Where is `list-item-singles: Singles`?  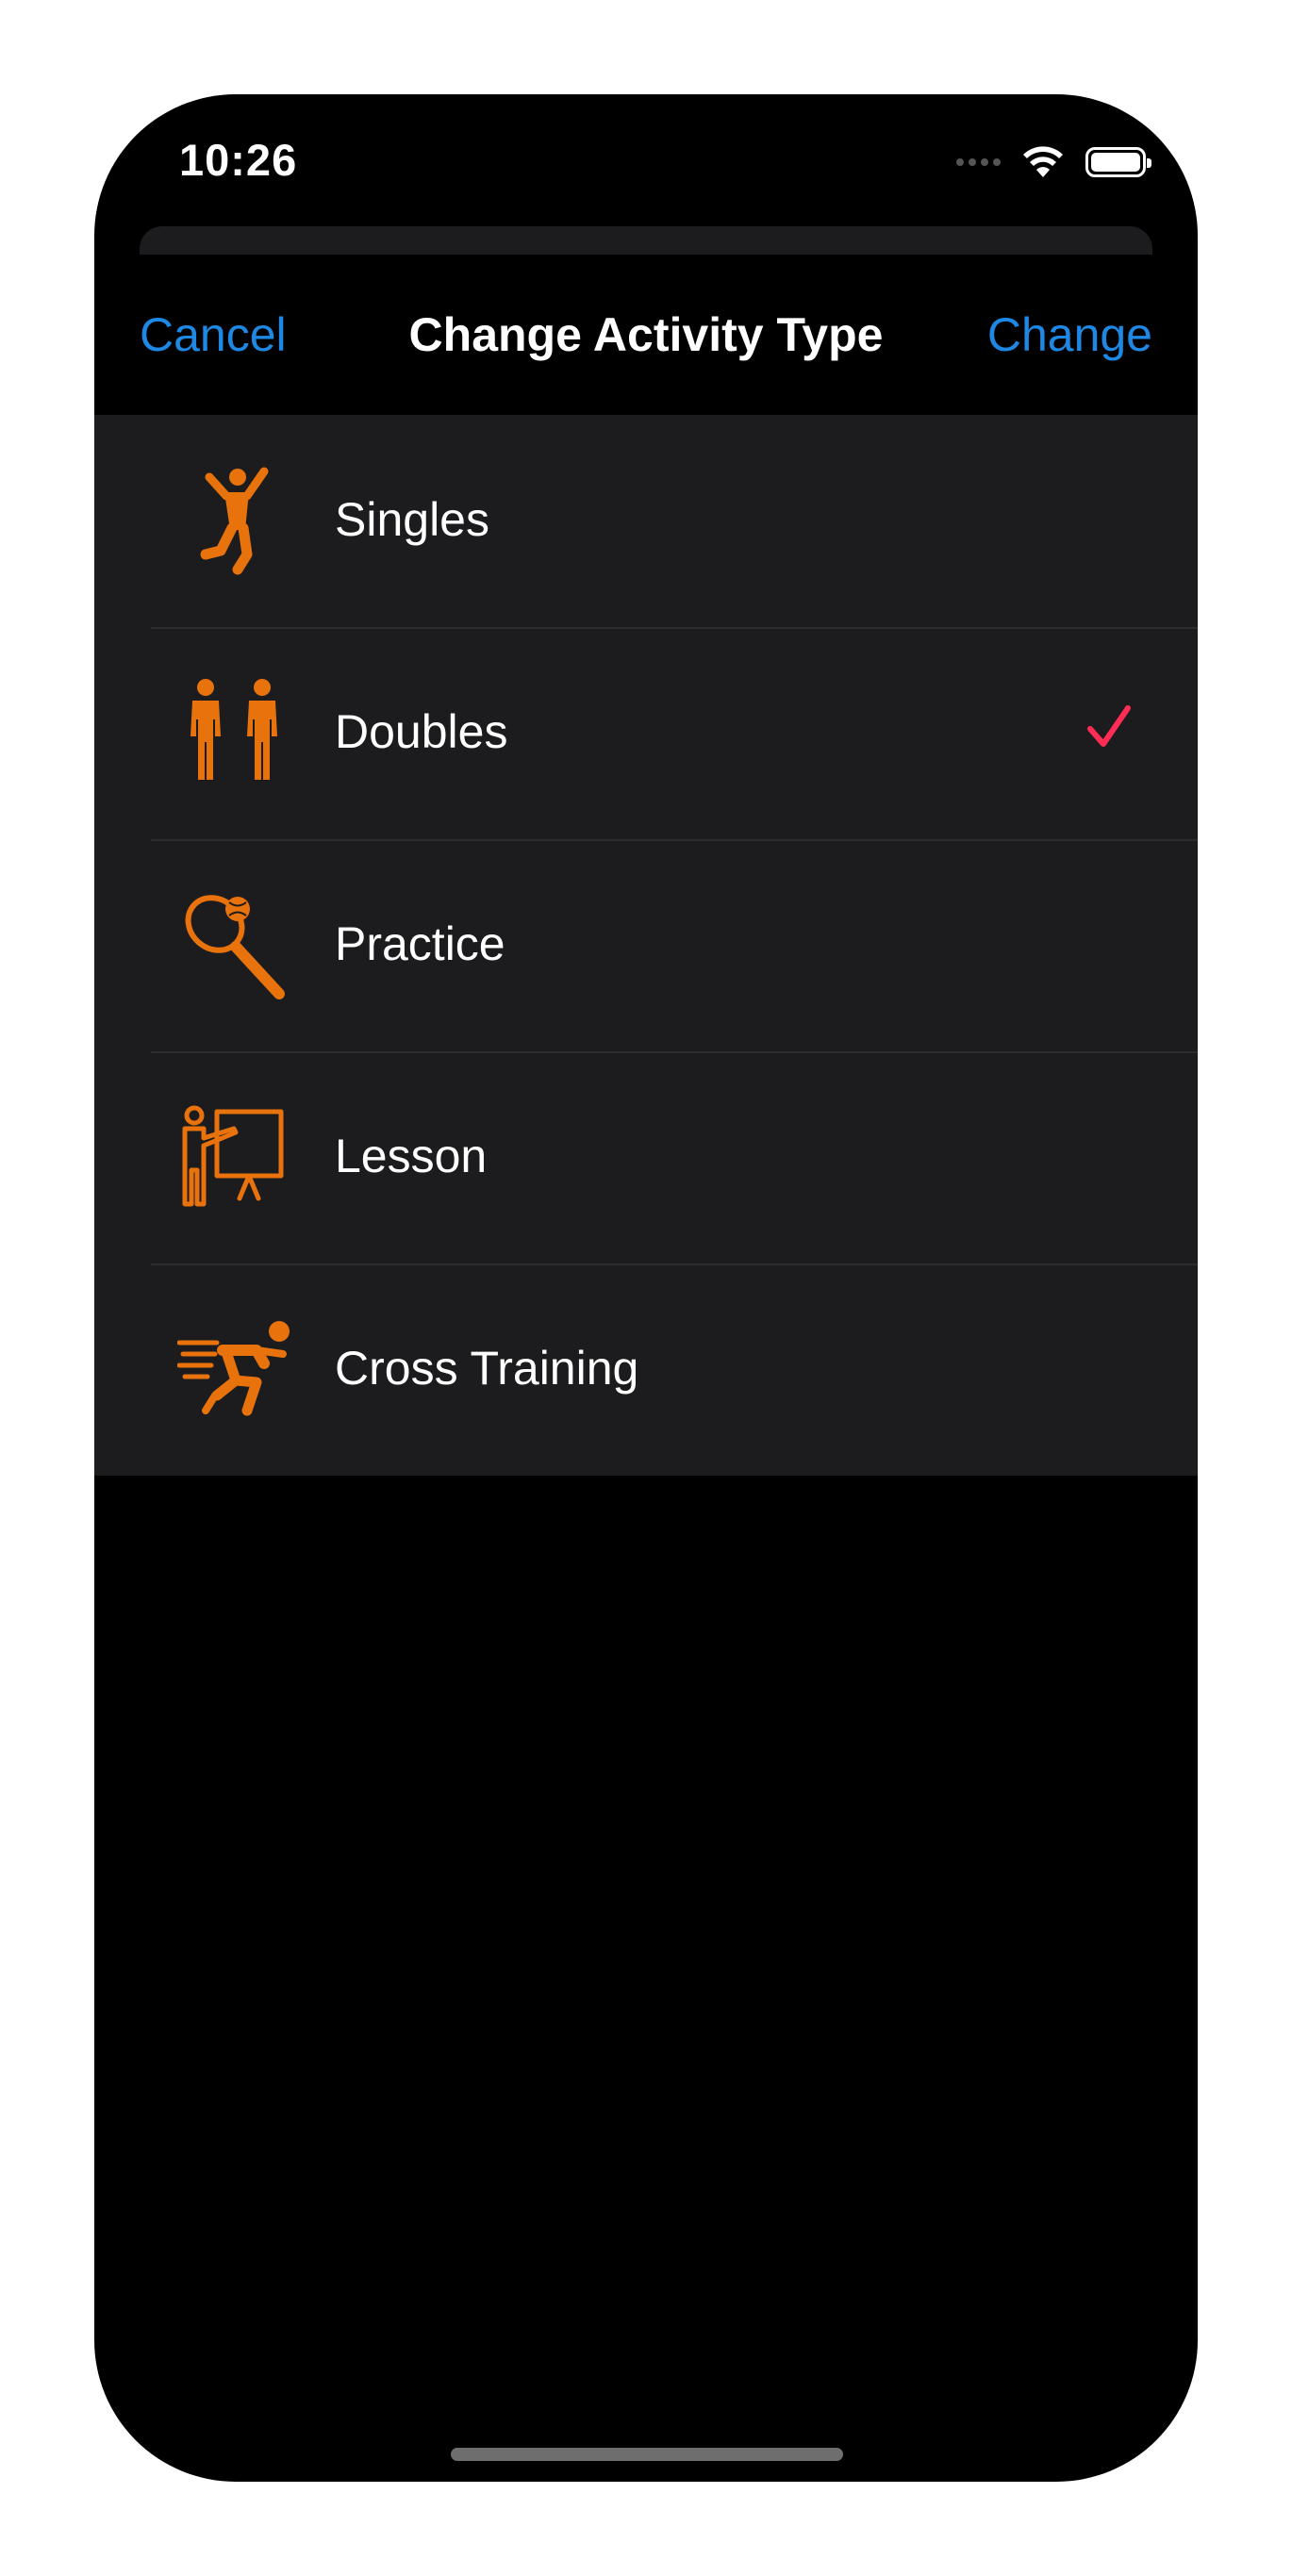
list-item-singles: Singles is located at coordinates (646, 521).